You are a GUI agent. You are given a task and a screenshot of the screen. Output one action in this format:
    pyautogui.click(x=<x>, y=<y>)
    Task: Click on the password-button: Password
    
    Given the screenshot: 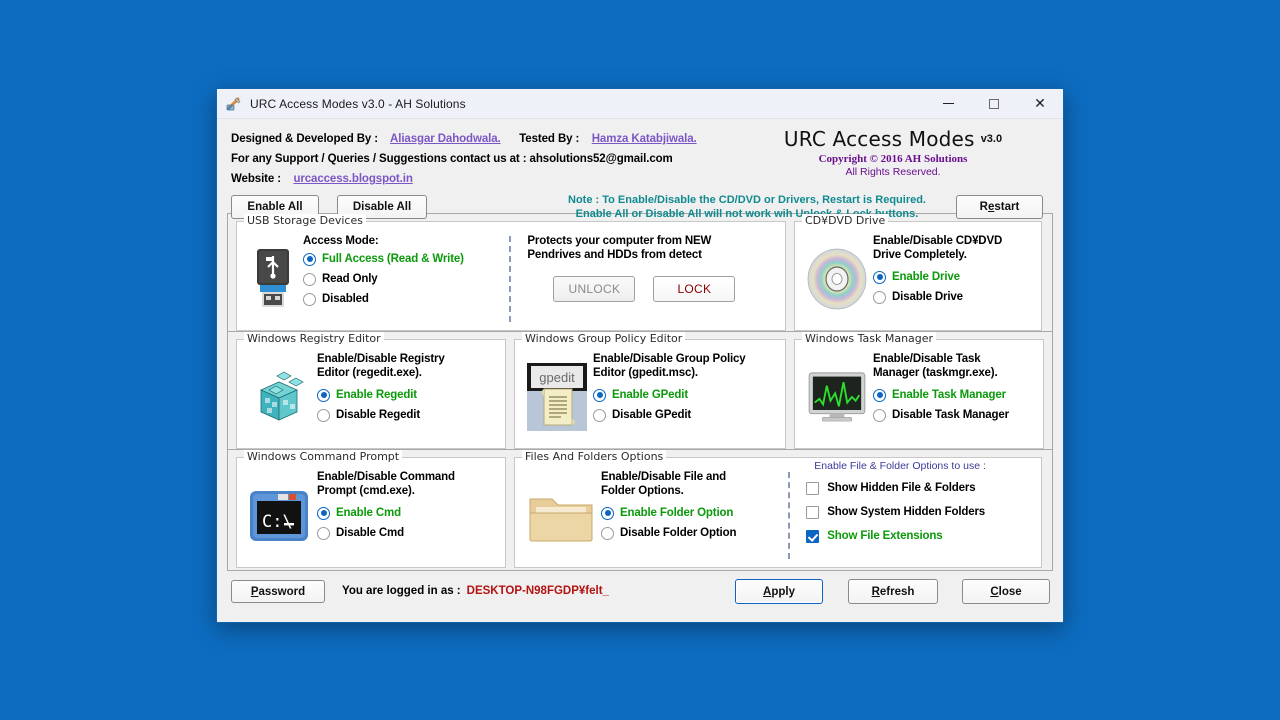 What is the action you would take?
    pyautogui.click(x=278, y=591)
    